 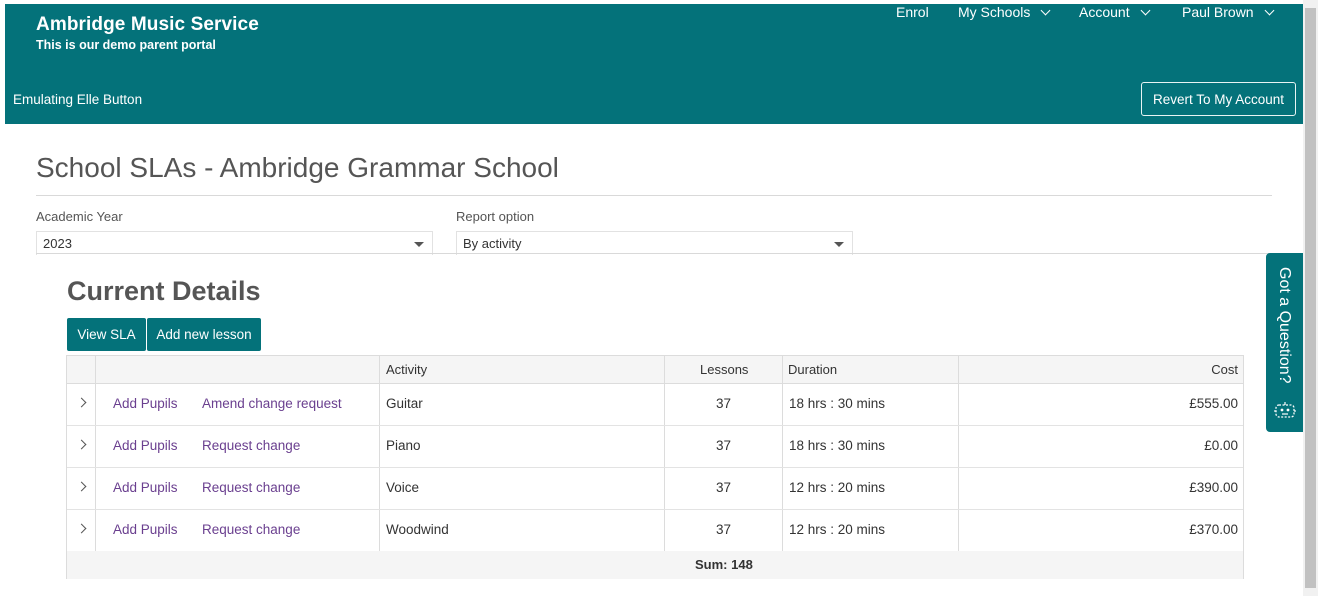 What do you see at coordinates (272, 403) in the screenshot?
I see `change-request-link: Amend change request` at bounding box center [272, 403].